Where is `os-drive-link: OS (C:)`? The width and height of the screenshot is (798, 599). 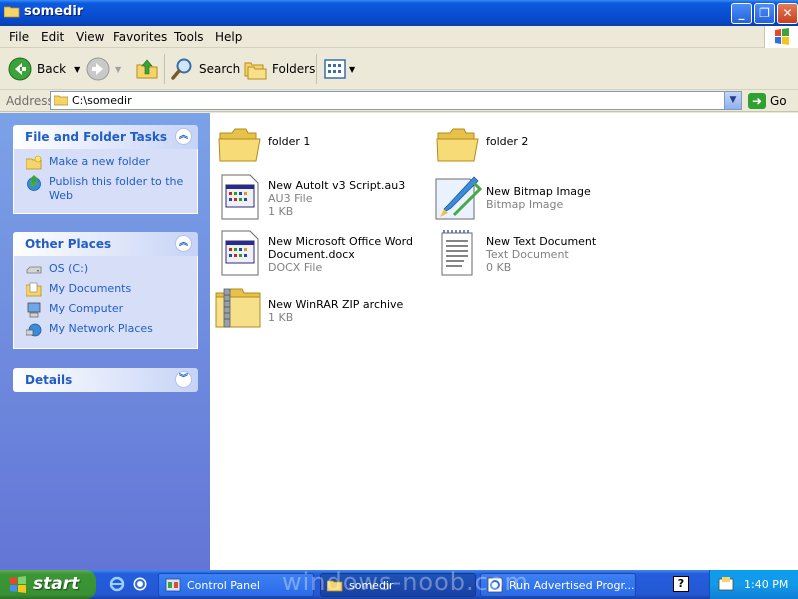 os-drive-link: OS (C:) is located at coordinates (105, 272).